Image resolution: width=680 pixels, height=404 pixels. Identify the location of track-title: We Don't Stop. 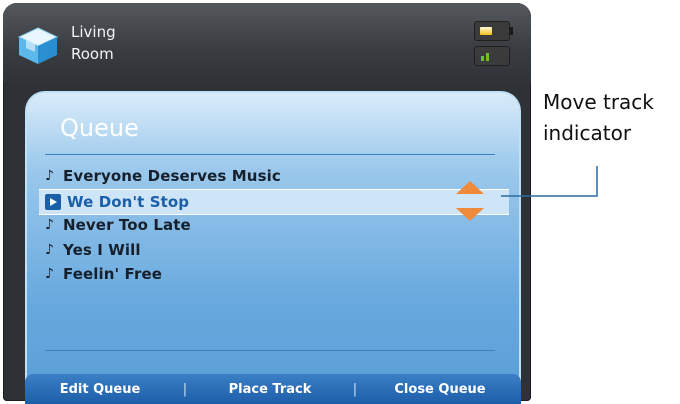
(128, 201).